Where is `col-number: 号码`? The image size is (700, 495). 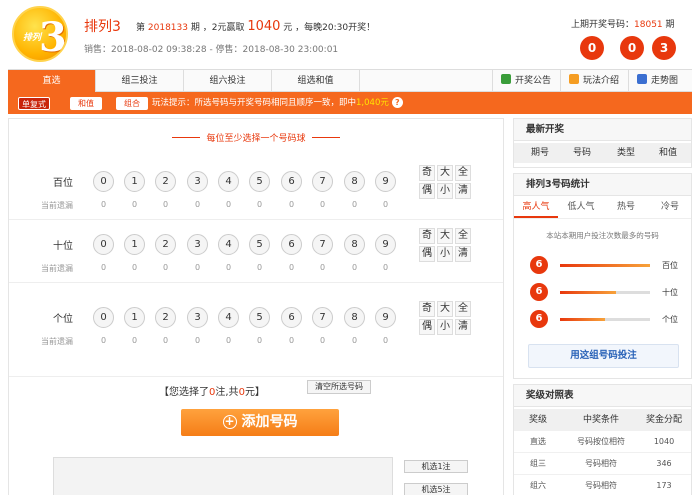
col-number: 号码 is located at coordinates (581, 153).